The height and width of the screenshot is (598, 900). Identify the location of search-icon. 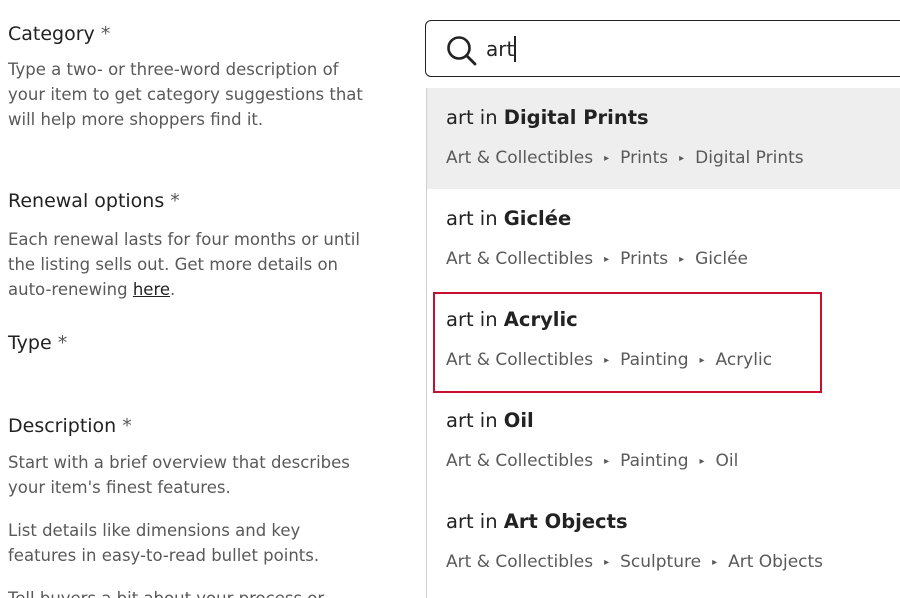
(462, 51).